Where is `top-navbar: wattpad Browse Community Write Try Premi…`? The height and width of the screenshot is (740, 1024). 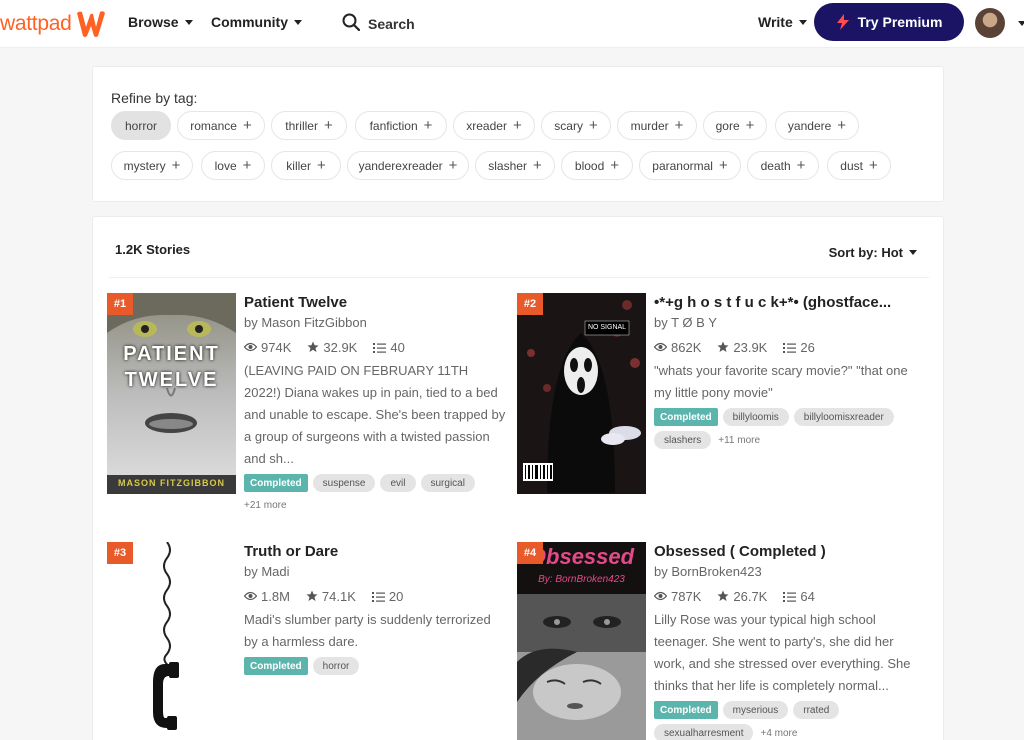
top-navbar: wattpad Browse Community Write Try Premi… is located at coordinates (512, 24).